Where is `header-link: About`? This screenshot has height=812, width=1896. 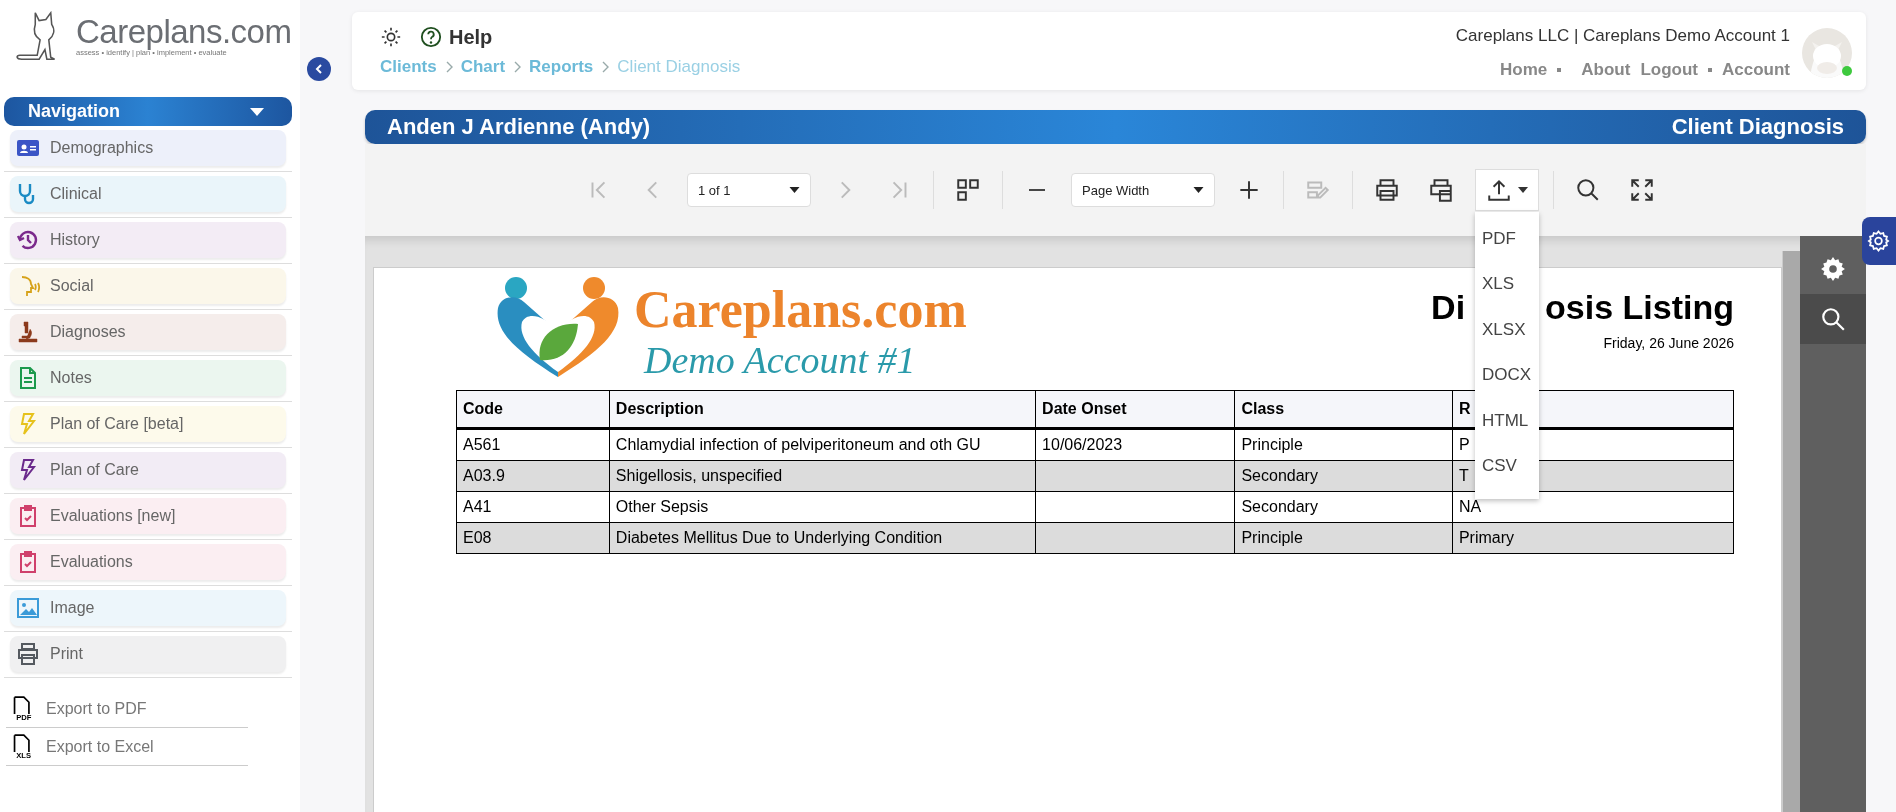
header-link: About is located at coordinates (1606, 70).